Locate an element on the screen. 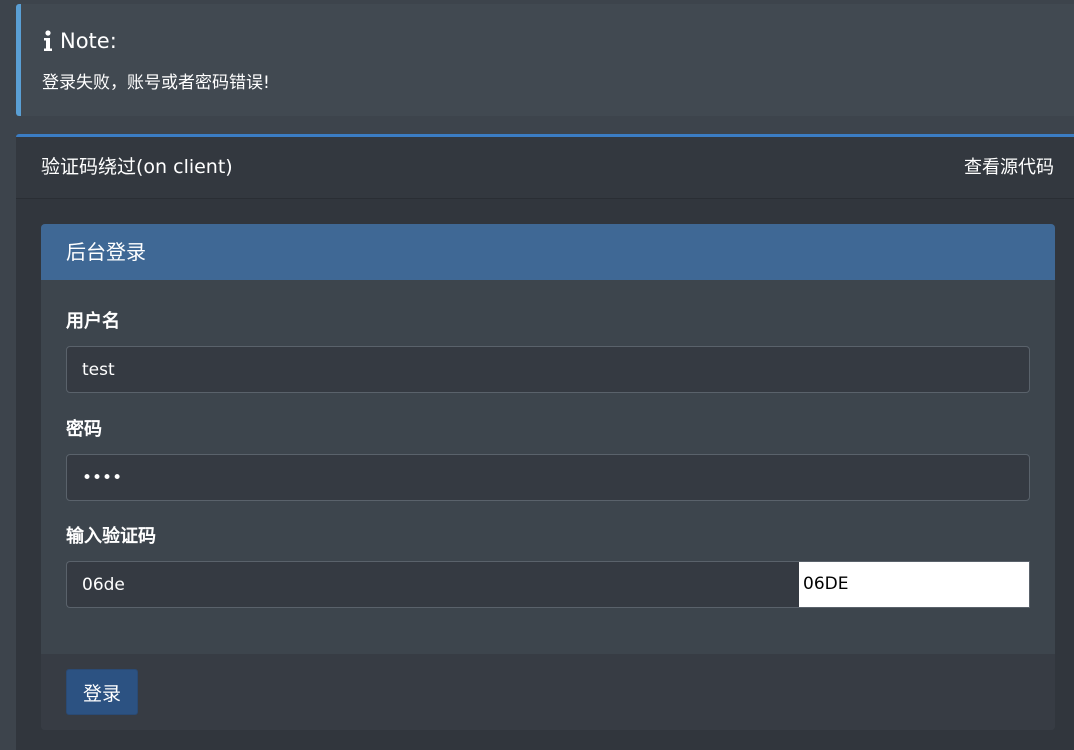 Image resolution: width=1074 pixels, height=750 pixels. info-icon is located at coordinates (48, 40).